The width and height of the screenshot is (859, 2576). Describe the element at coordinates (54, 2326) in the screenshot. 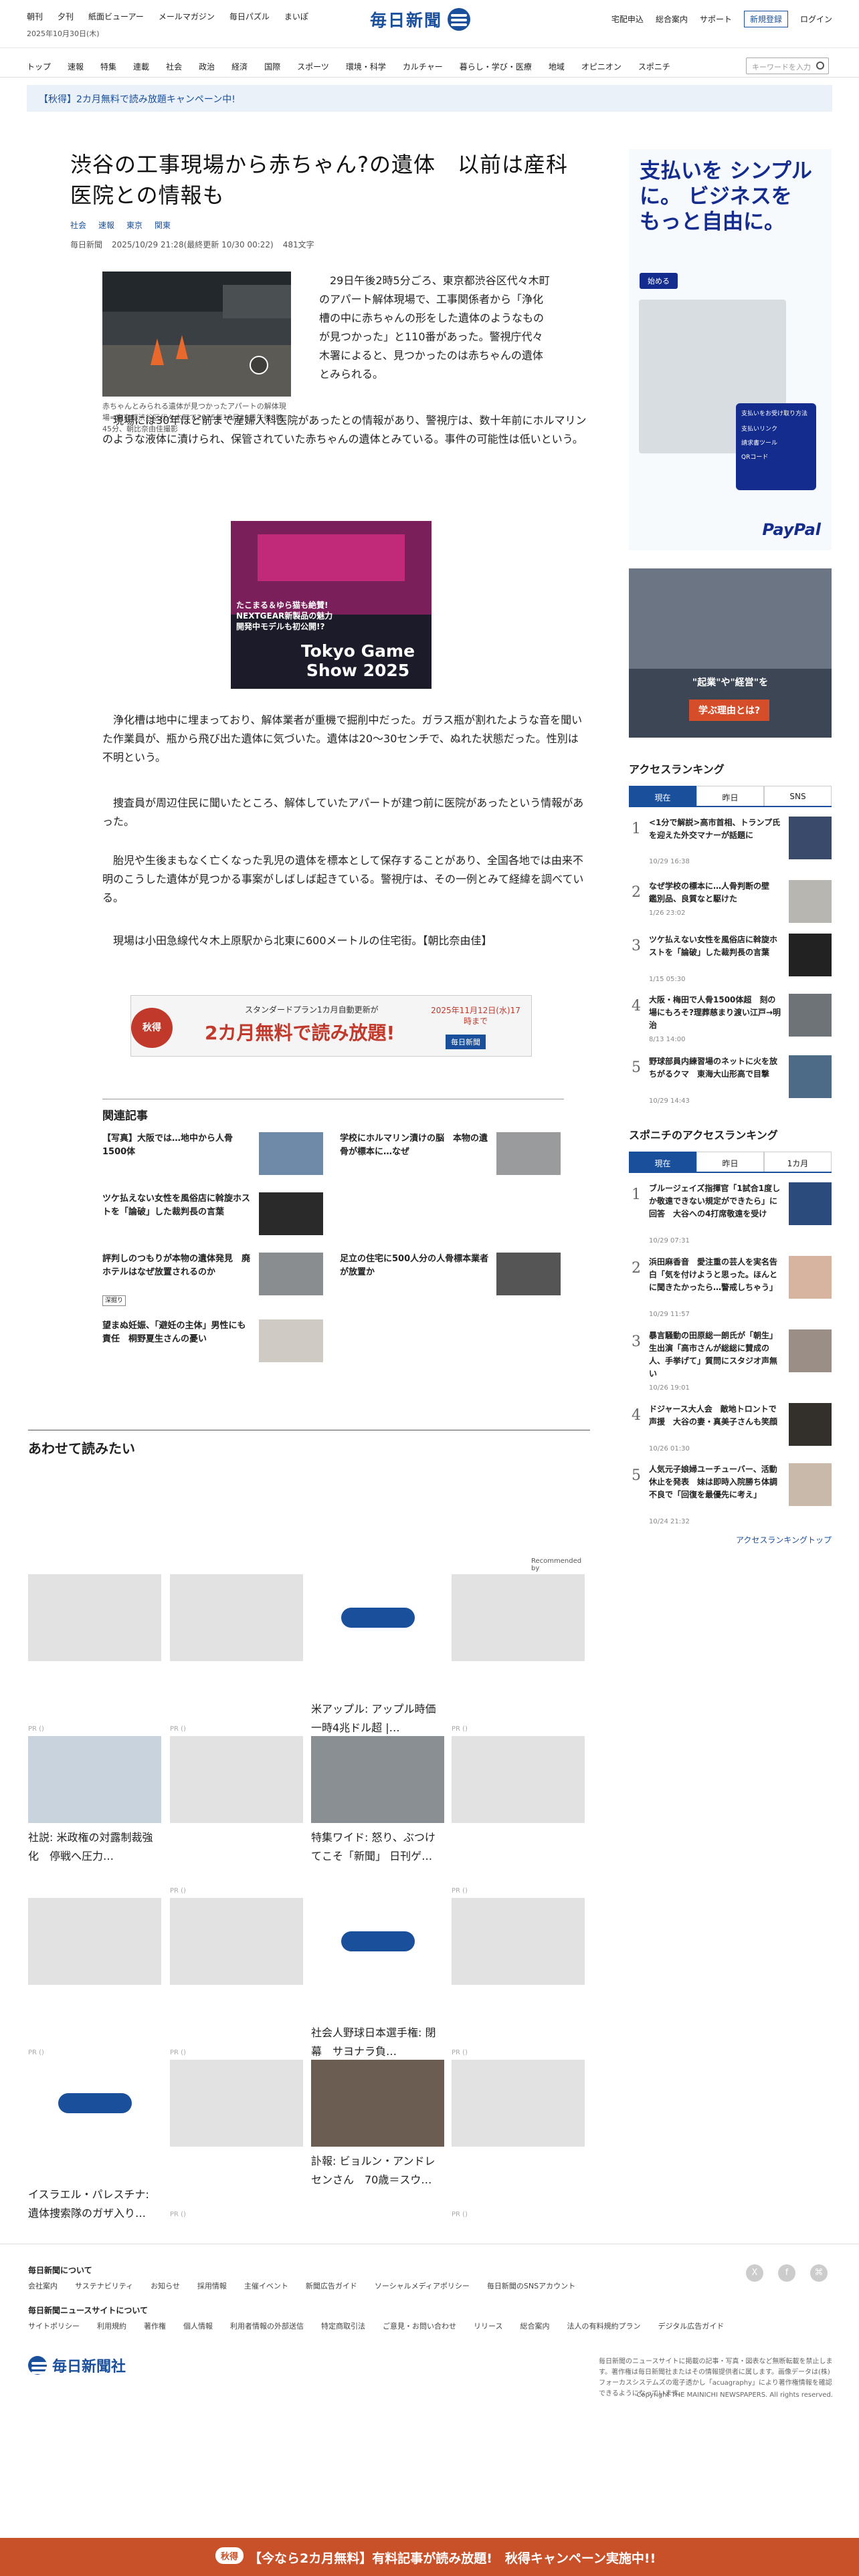

I see `footer-link: サイトポリシー` at that location.